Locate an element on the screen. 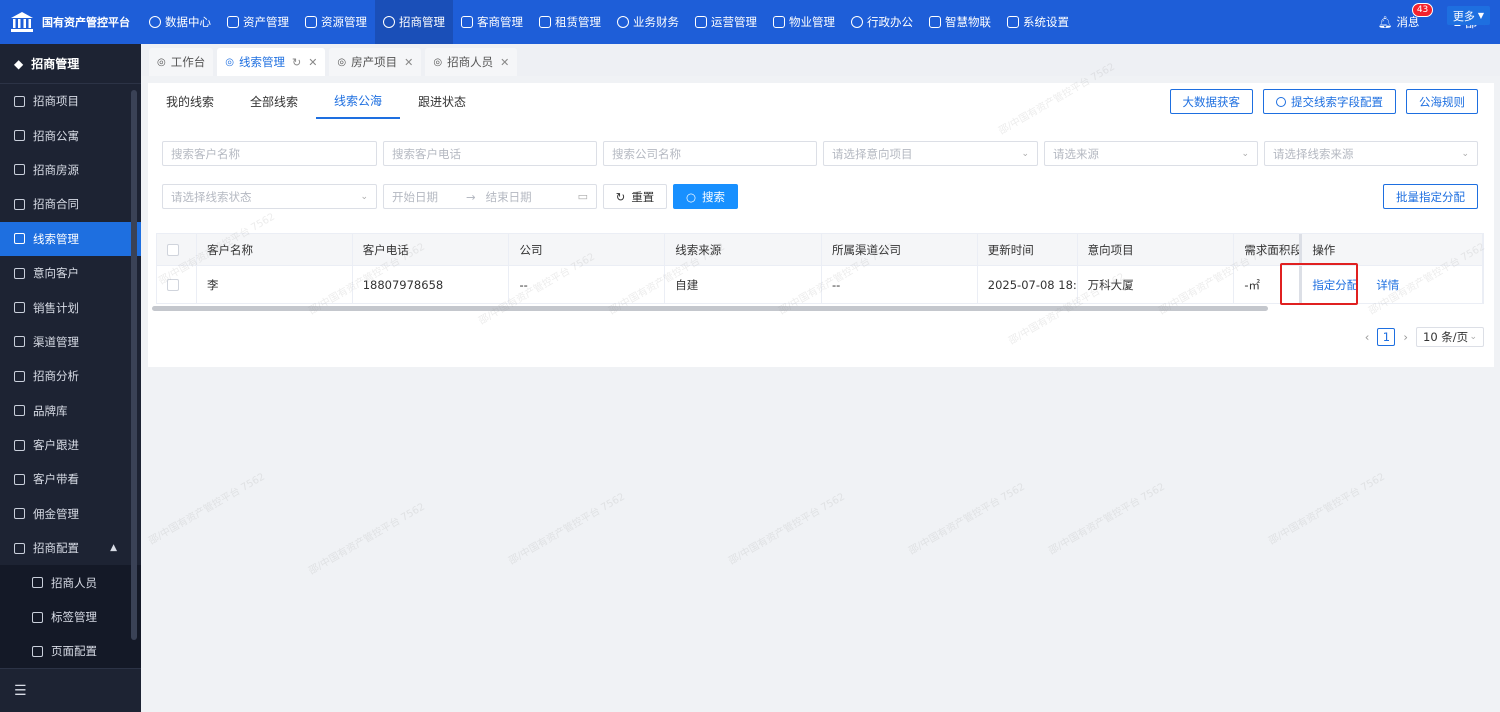 The image size is (1500, 712). sidebar-item-4: 线索管理 is located at coordinates (70, 238).